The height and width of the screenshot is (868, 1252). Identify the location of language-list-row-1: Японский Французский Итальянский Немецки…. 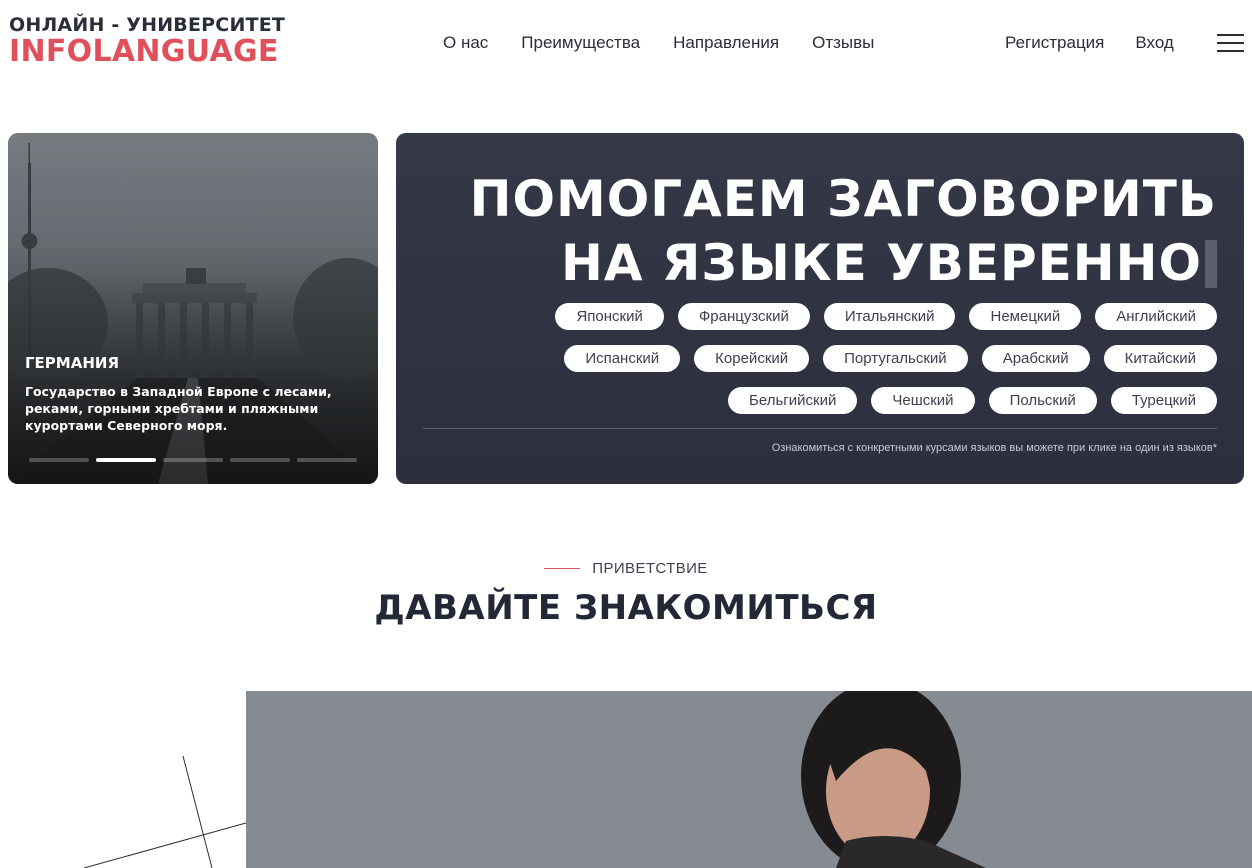
(837, 316).